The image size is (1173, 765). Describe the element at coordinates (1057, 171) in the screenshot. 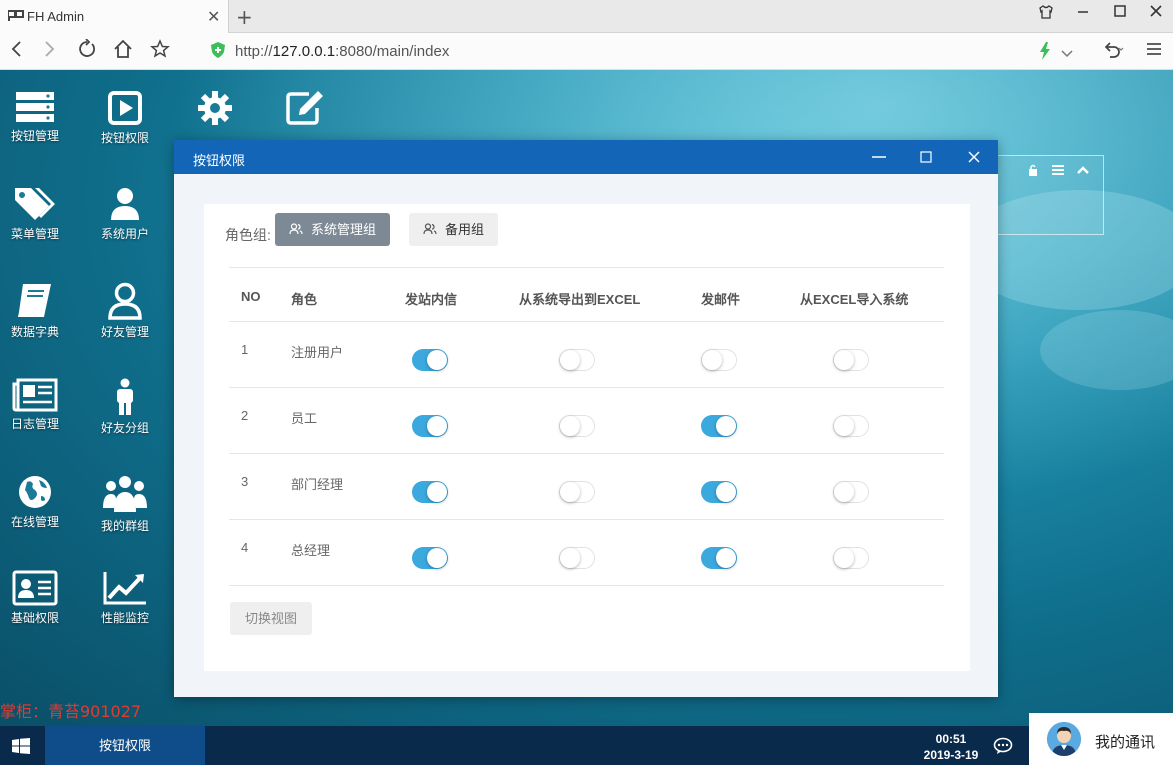

I see `list-icon` at that location.